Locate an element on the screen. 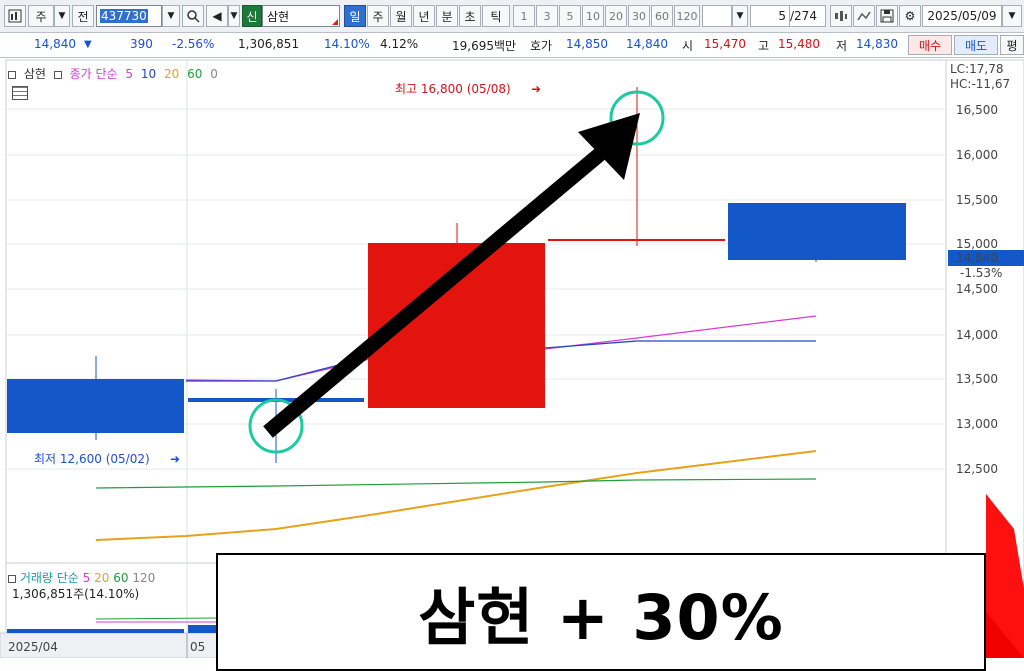  code-value: 437730 is located at coordinates (124, 16).